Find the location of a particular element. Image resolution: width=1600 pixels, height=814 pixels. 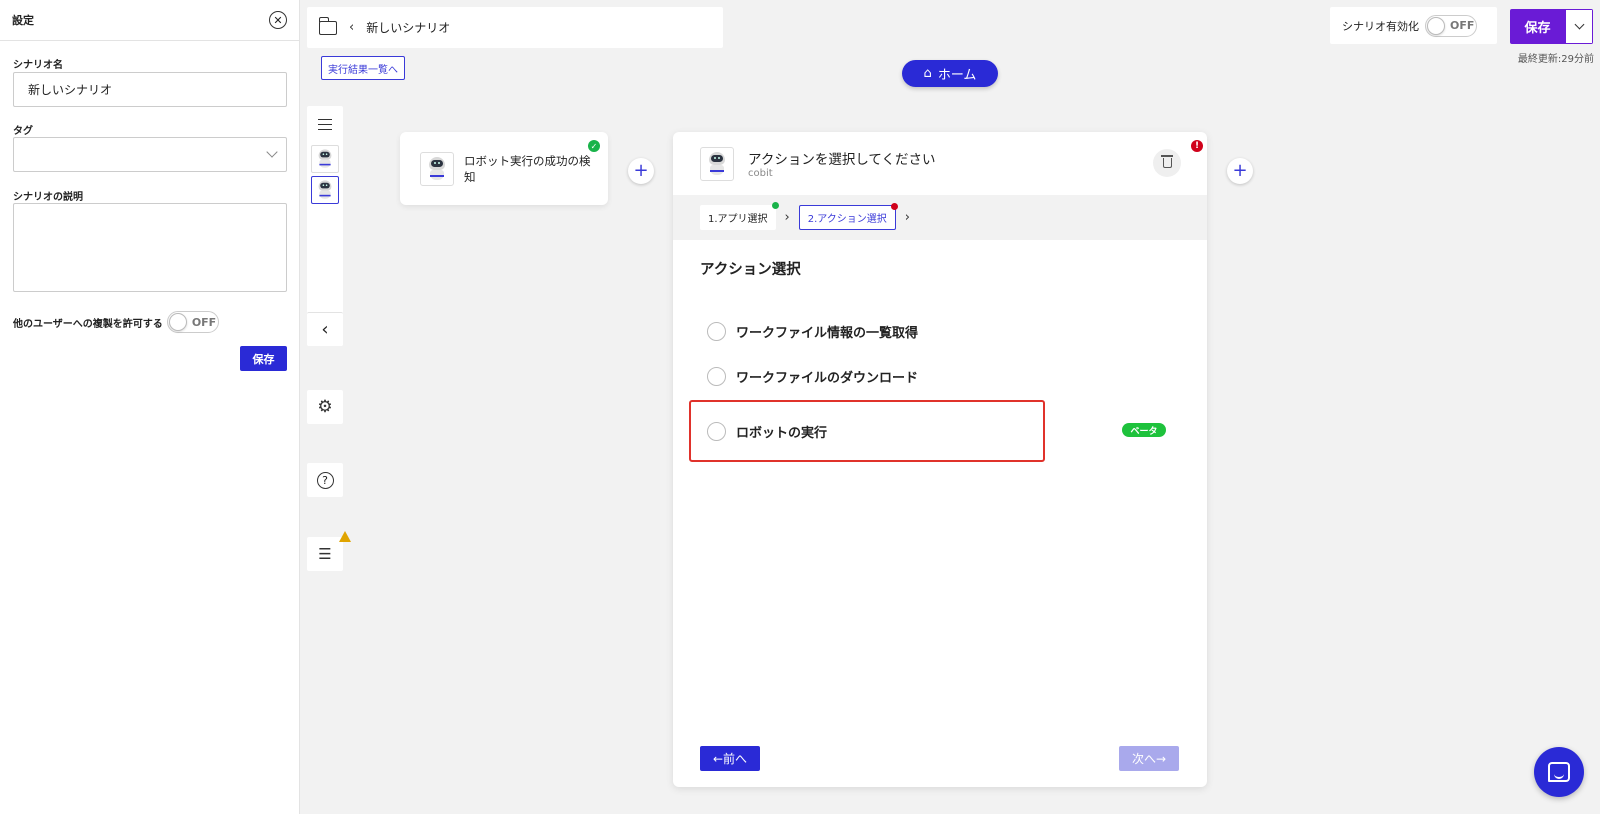

settings-header: 設定 ✕ is located at coordinates (149, 20).